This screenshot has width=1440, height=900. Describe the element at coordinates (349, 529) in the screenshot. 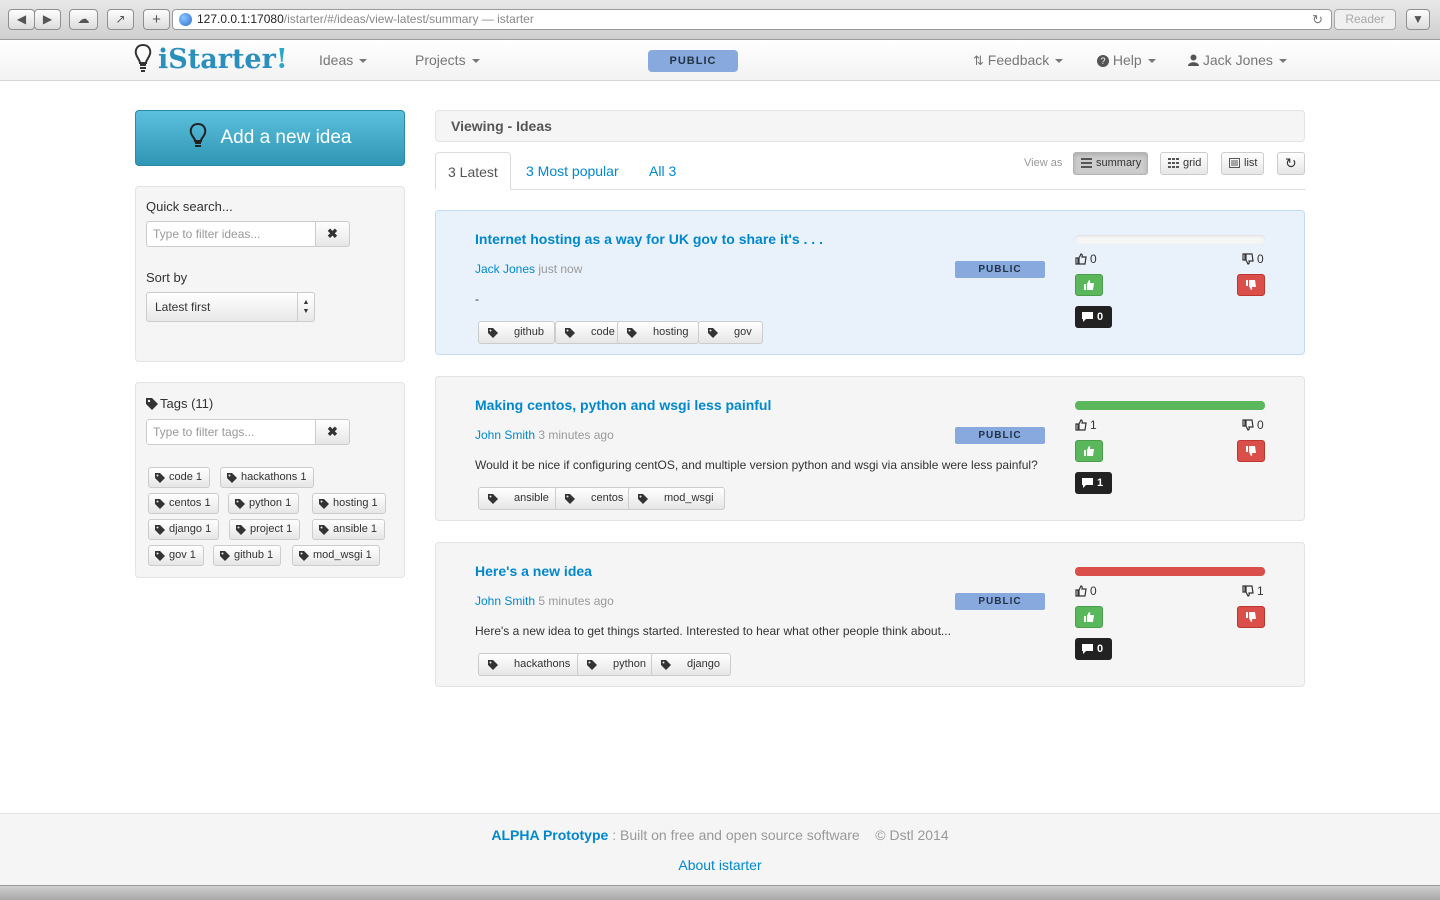

I see `tag-cloud-item: ansible 1` at that location.